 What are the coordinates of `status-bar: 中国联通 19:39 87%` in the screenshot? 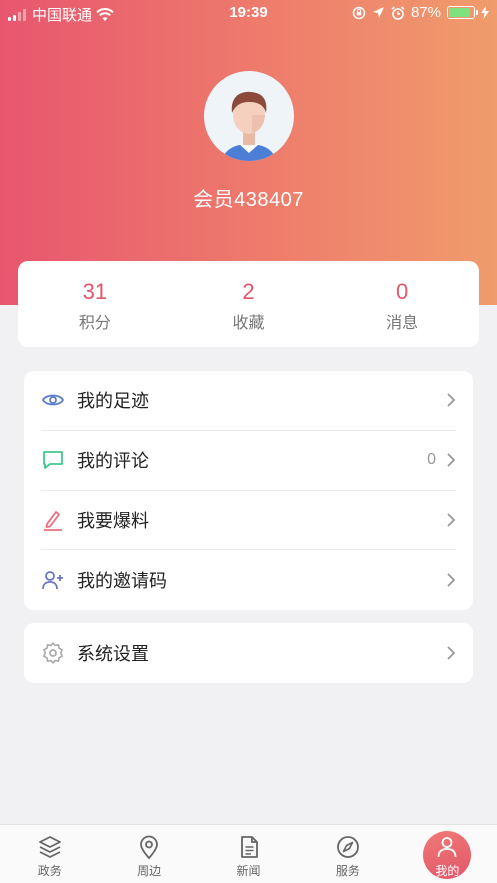 It's located at (248, 13).